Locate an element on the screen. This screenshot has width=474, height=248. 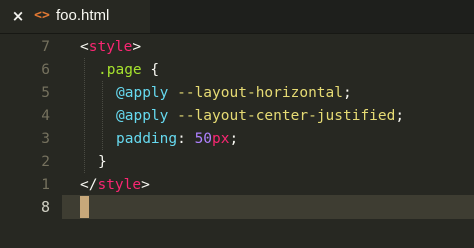
line-number: 3 is located at coordinates (45, 139).